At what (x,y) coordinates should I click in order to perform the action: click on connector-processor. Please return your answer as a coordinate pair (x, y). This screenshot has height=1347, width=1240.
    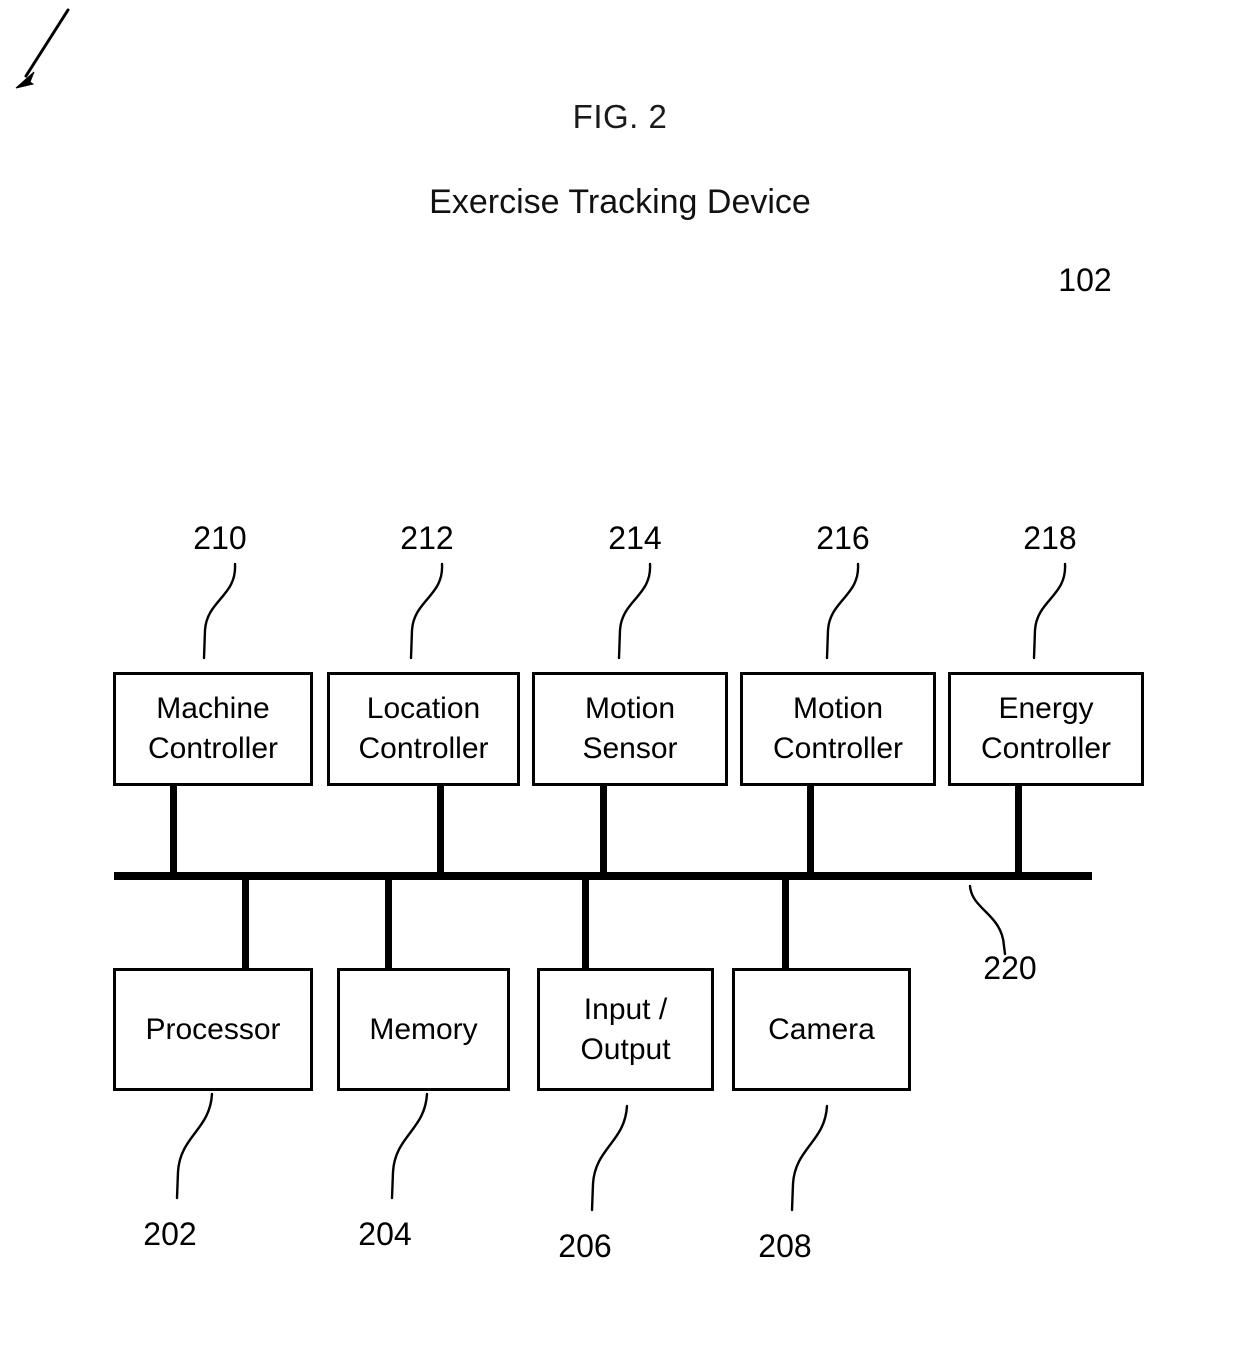
    Looking at the image, I should click on (245, 924).